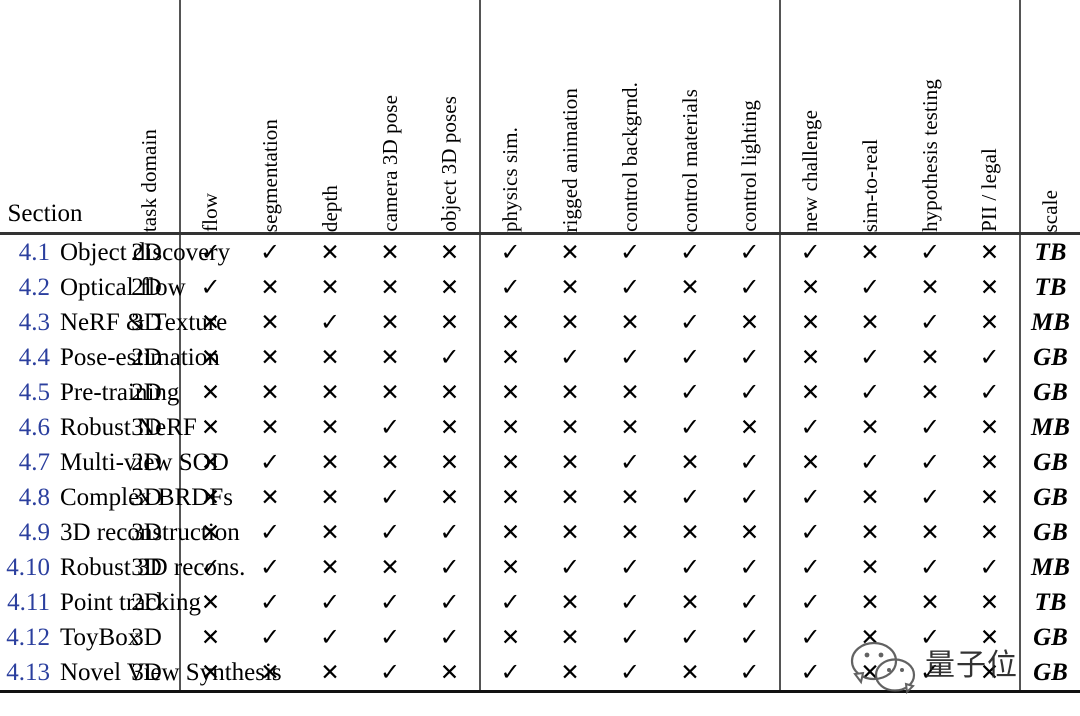  What do you see at coordinates (540, 567) in the screenshot?
I see `table-row: 4.10 Robust 3D recons. 3D ✓ ✓ ✕ ✕ ✓ ✕ ✓ ✓ ✓ ✓ ✓ ✕ ✓ ✓ MB` at bounding box center [540, 567].